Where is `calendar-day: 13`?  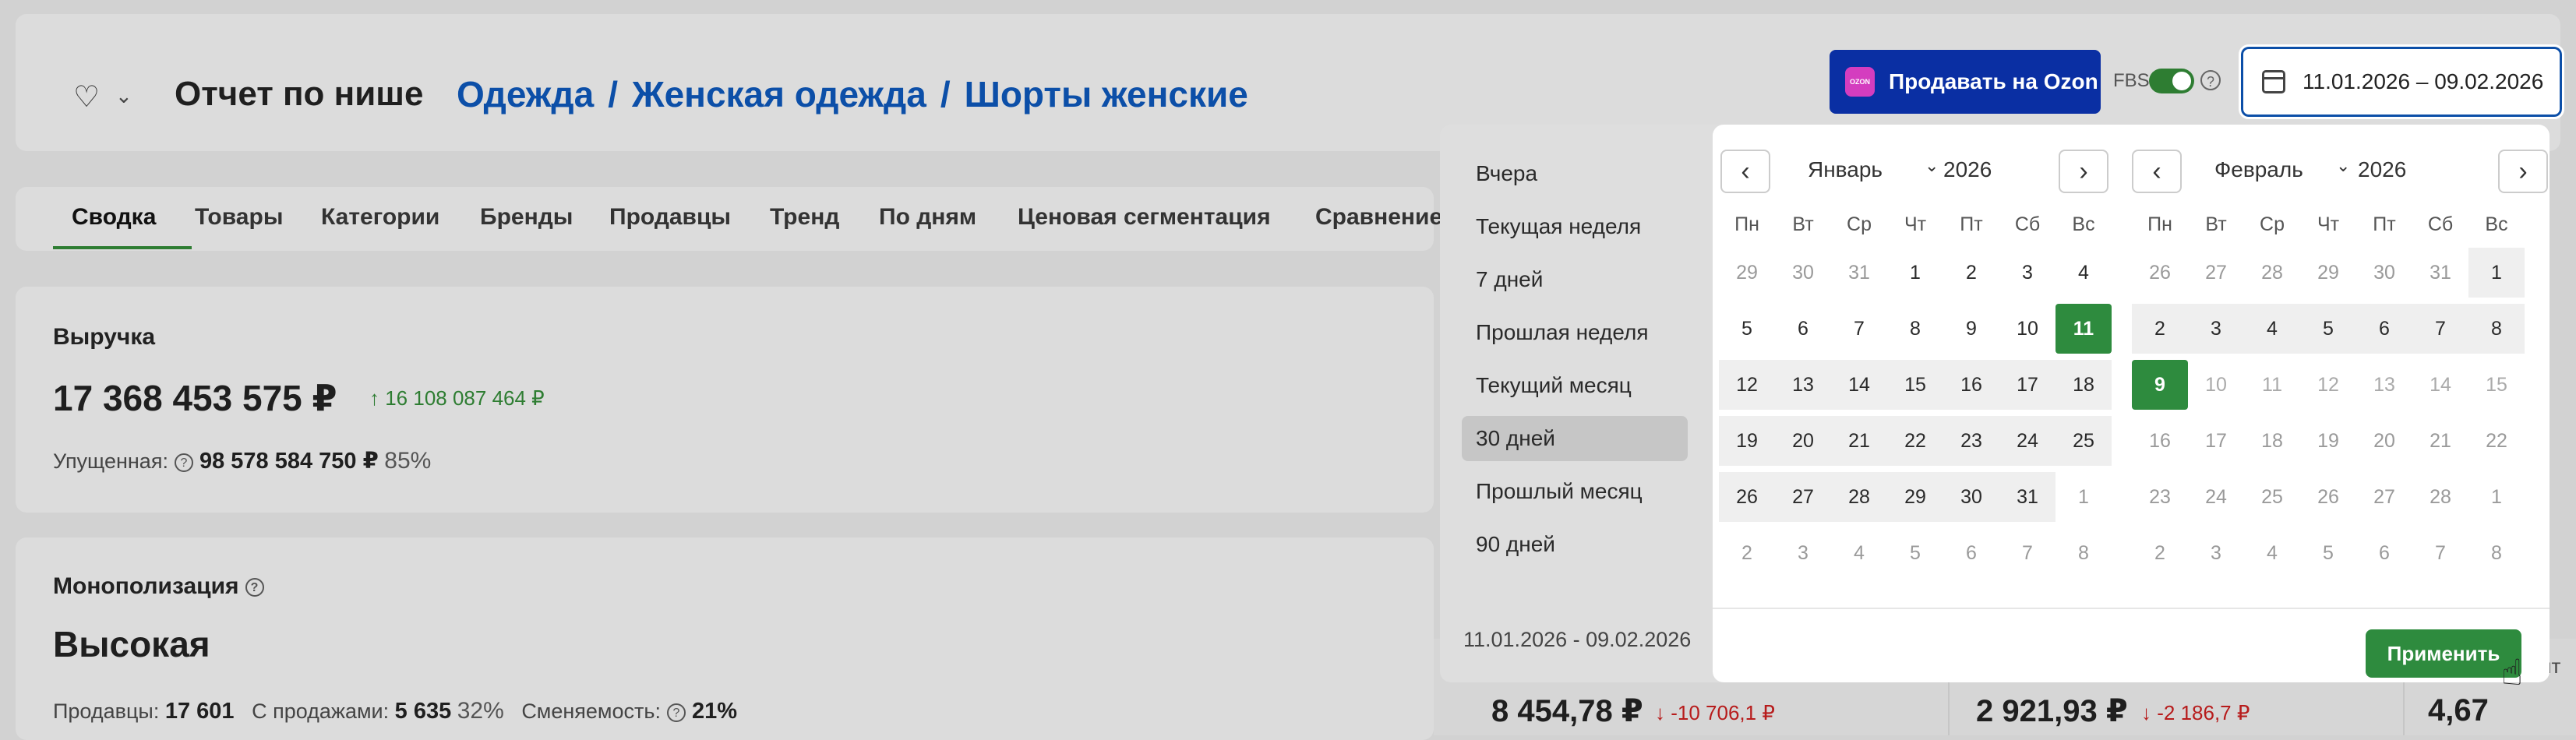 calendar-day: 13 is located at coordinates (1803, 385).